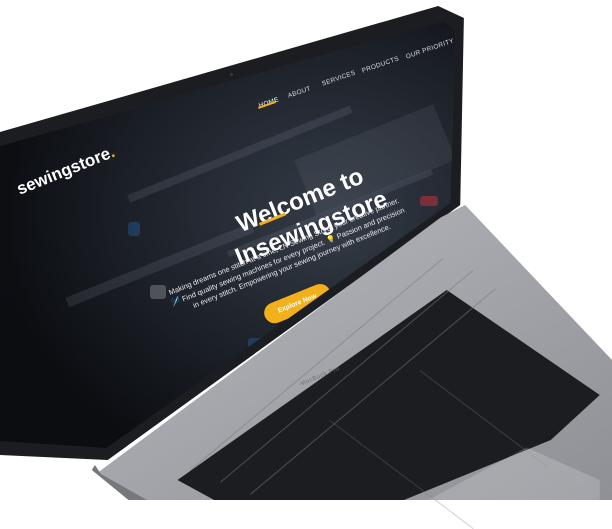  Describe the element at coordinates (299, 92) in the screenshot. I see `nav-about: ABOUT` at that location.